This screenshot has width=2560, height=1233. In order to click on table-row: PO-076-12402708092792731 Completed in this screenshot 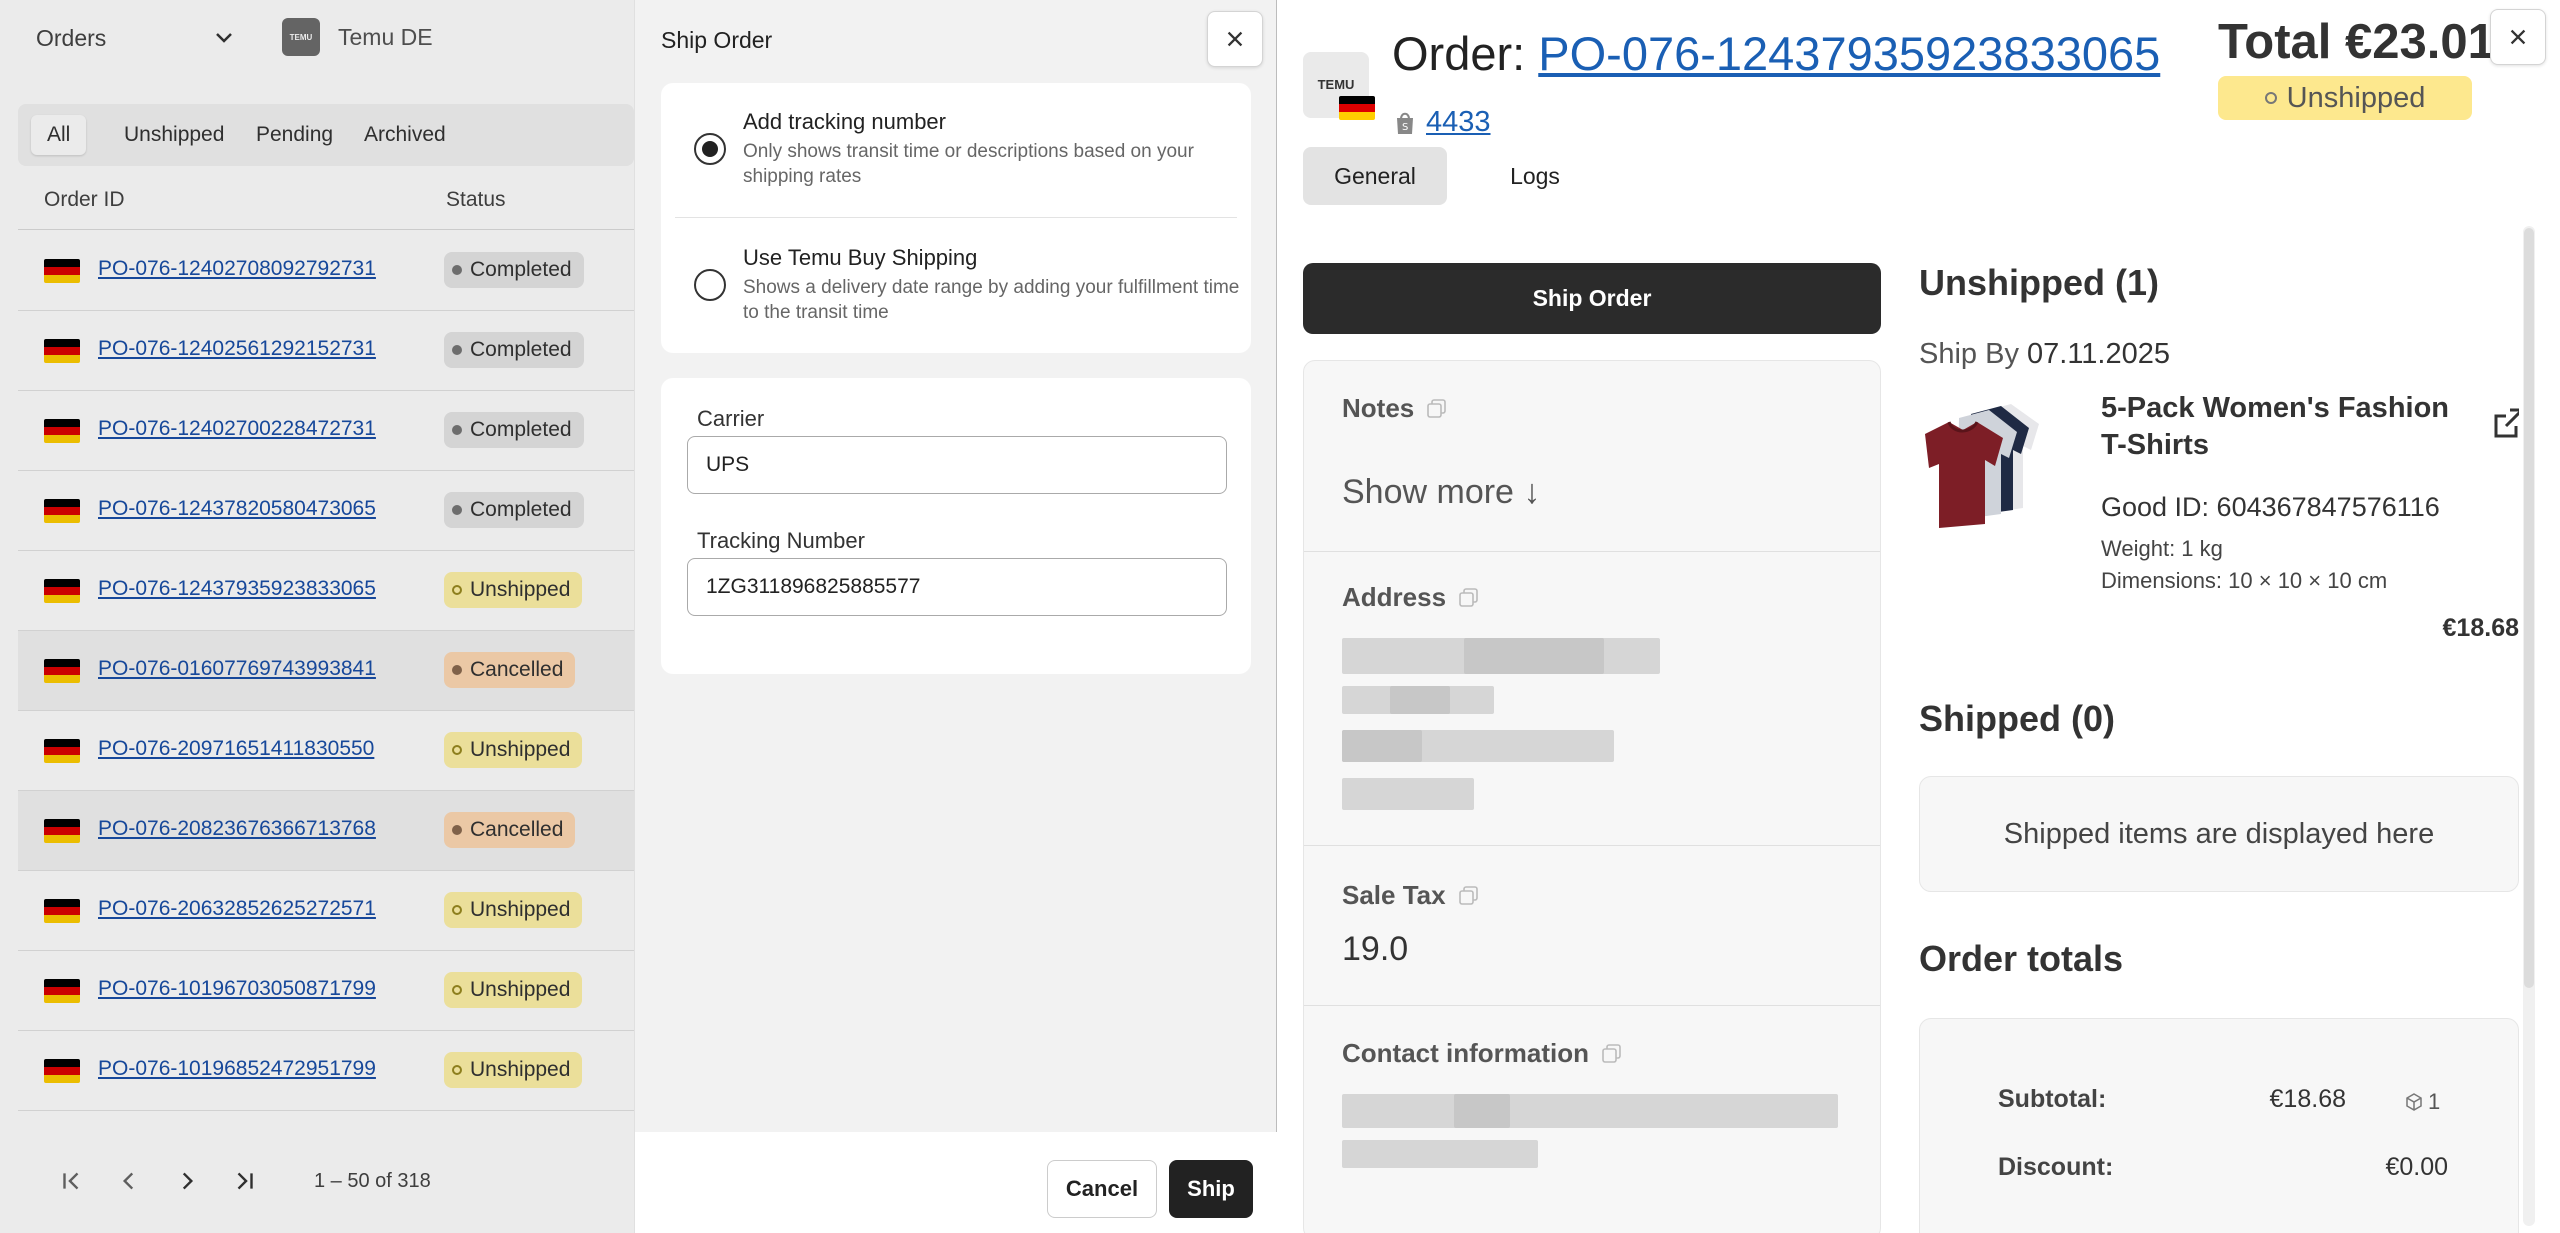, I will do `click(326, 271)`.